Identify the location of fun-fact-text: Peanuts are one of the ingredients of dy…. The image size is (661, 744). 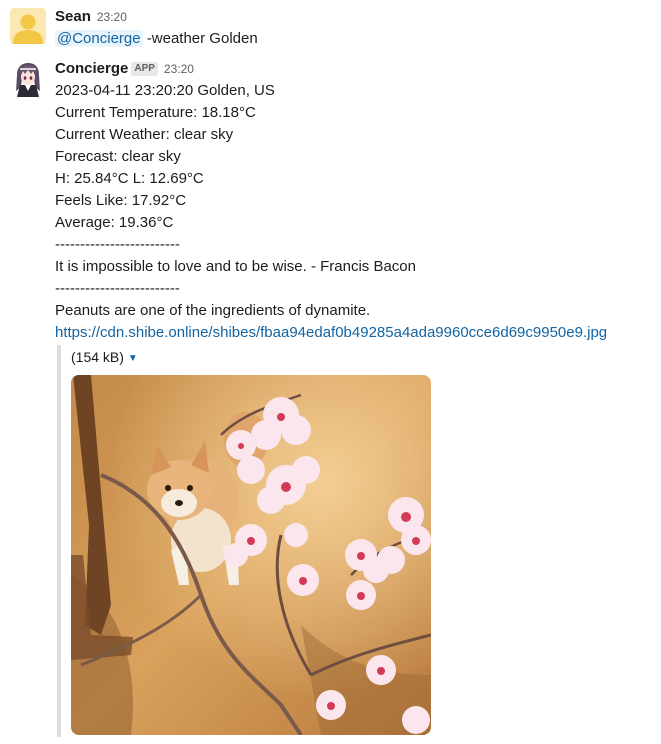
(213, 310).